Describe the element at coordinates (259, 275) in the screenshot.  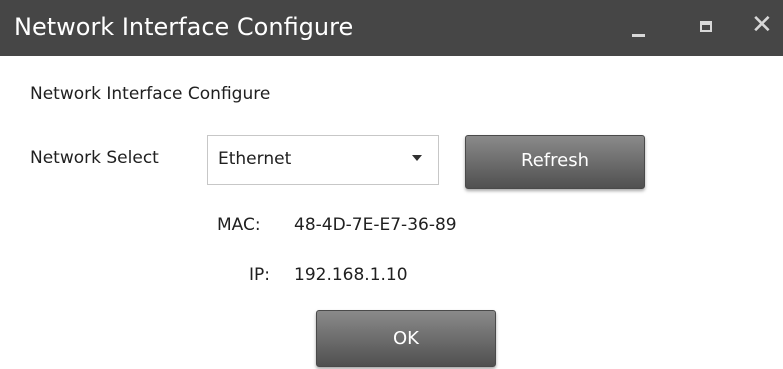
I see `ip-label: IP:` at that location.